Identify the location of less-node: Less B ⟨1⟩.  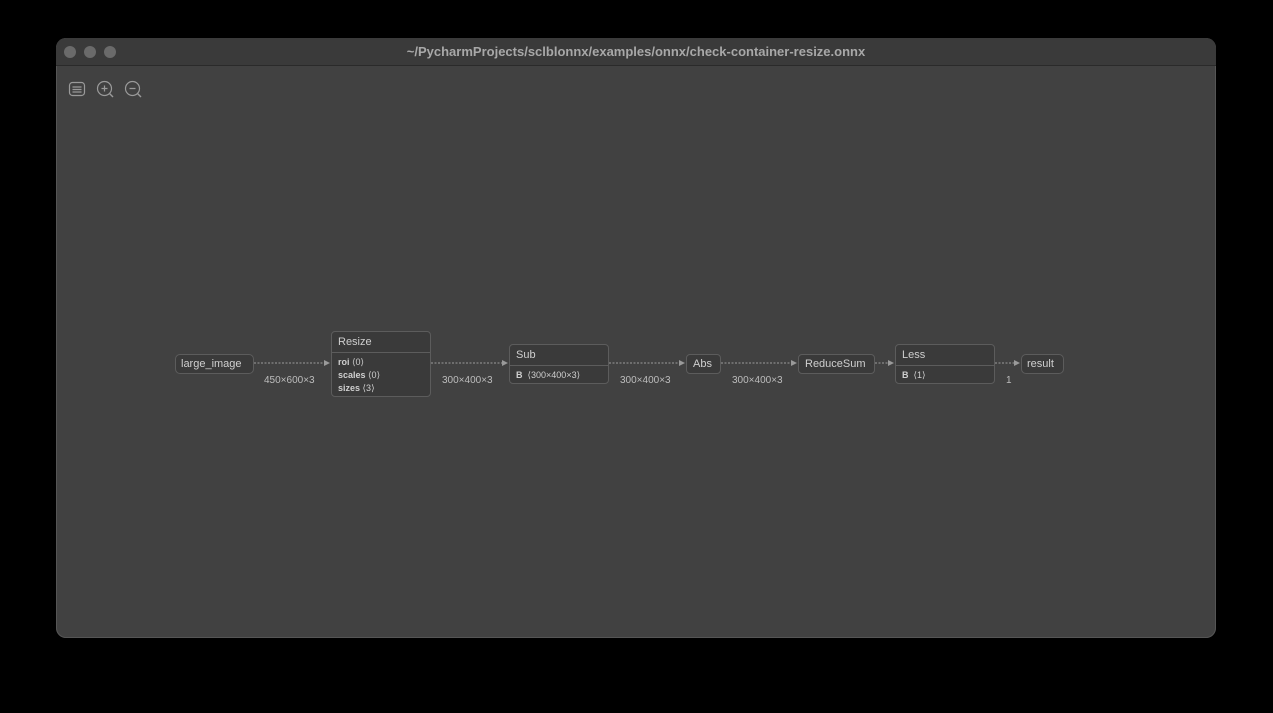
(945, 364).